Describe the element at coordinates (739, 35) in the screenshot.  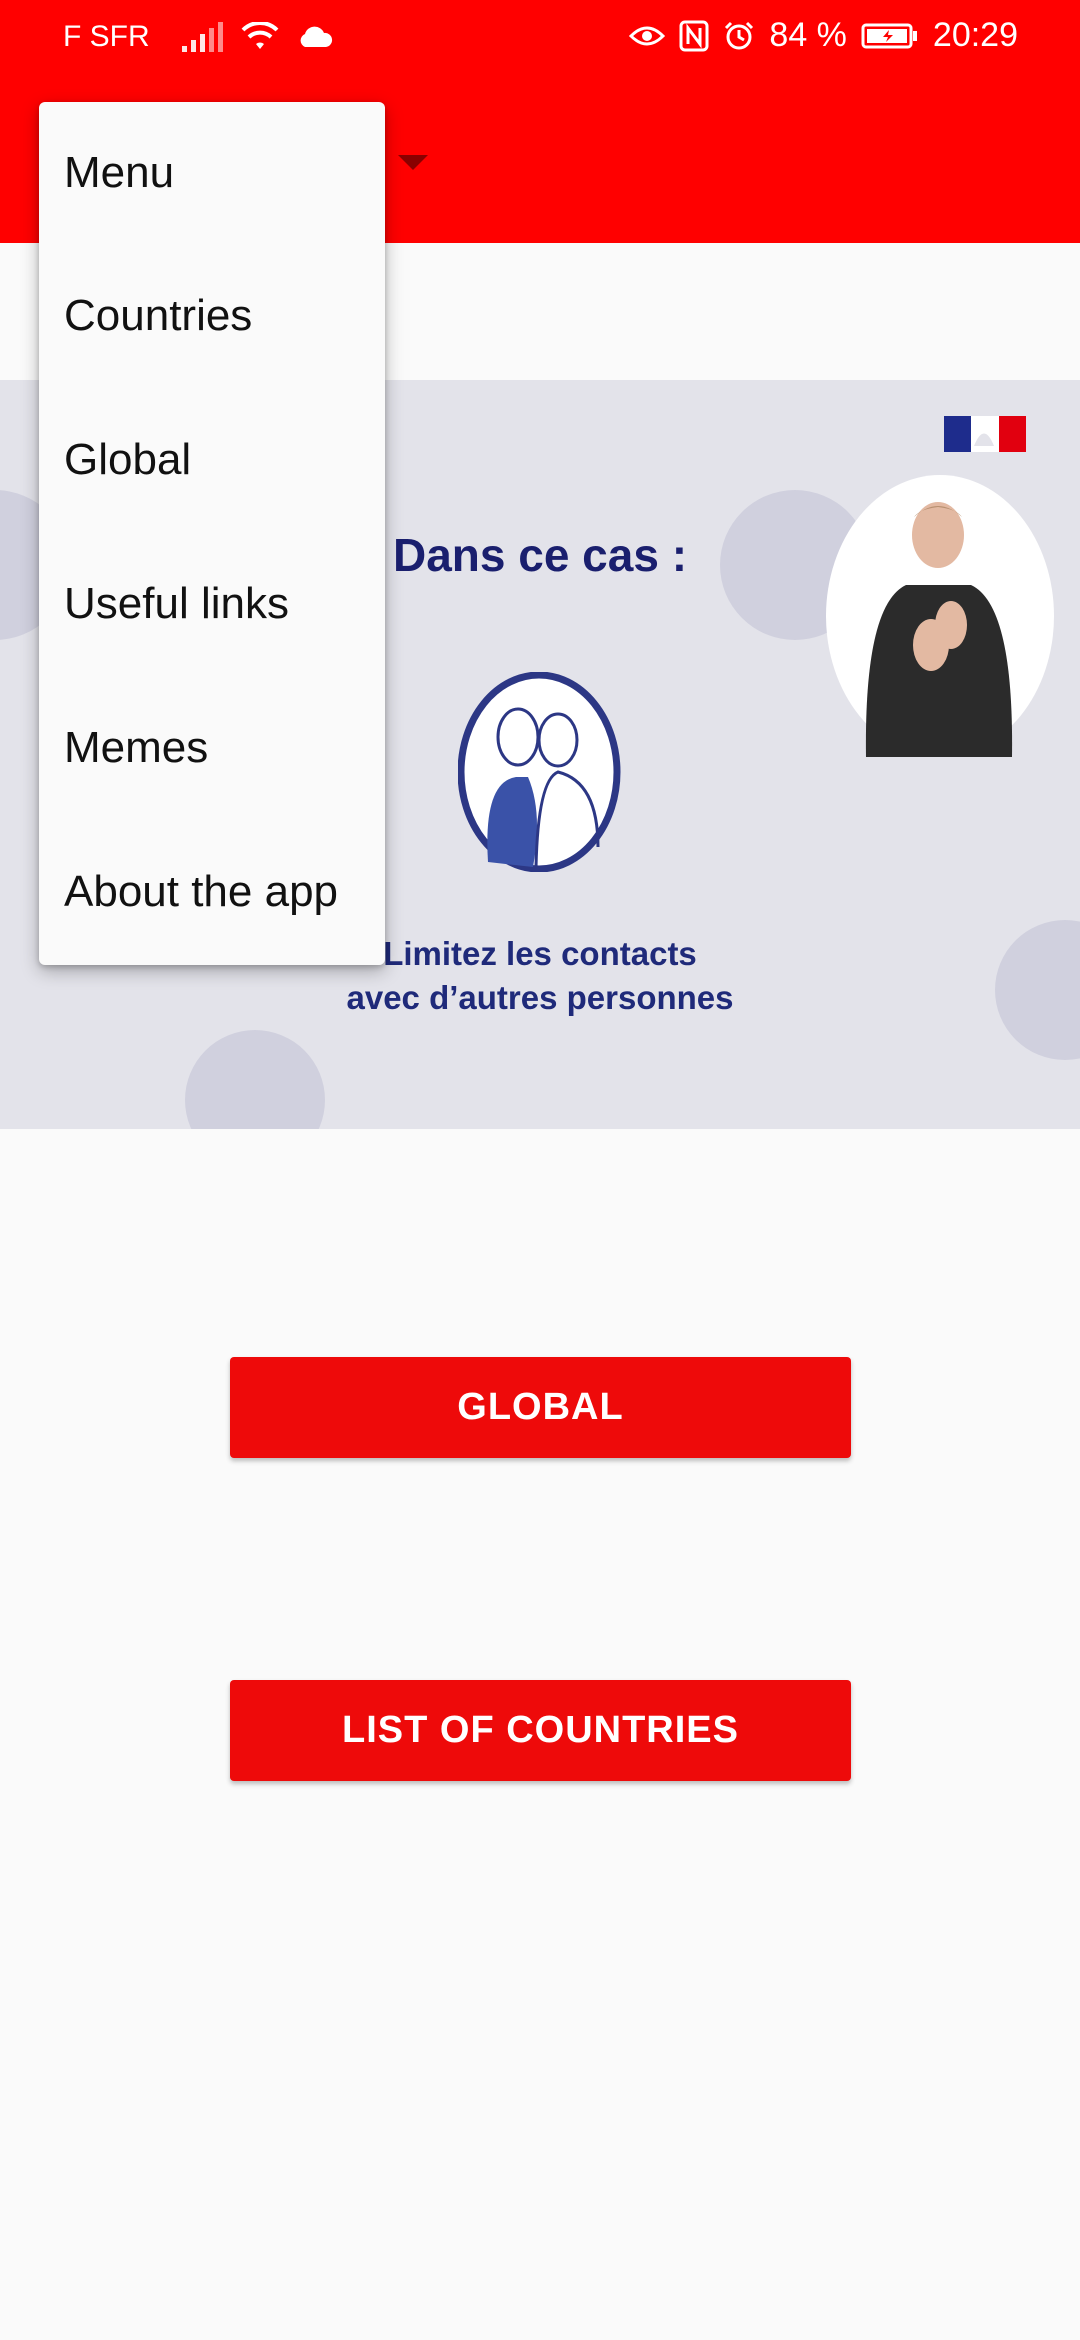
I see `alarm-icon` at that location.